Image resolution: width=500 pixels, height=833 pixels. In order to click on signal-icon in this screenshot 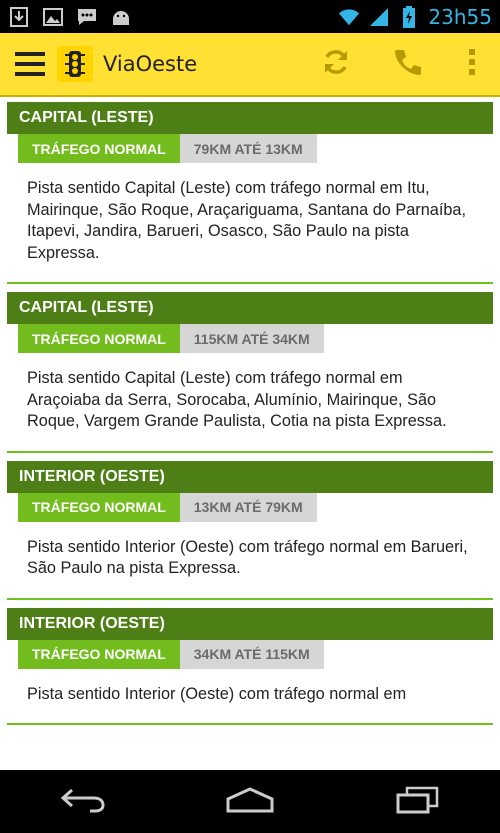, I will do `click(379, 17)`.